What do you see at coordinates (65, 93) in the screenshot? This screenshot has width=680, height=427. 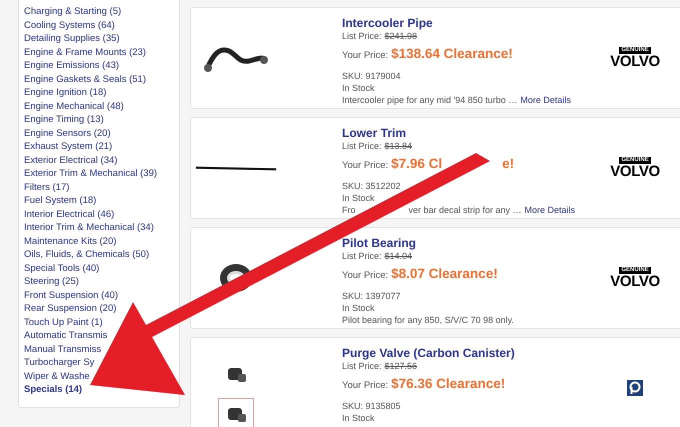 I see `category-link: Engine Ignition (18)` at bounding box center [65, 93].